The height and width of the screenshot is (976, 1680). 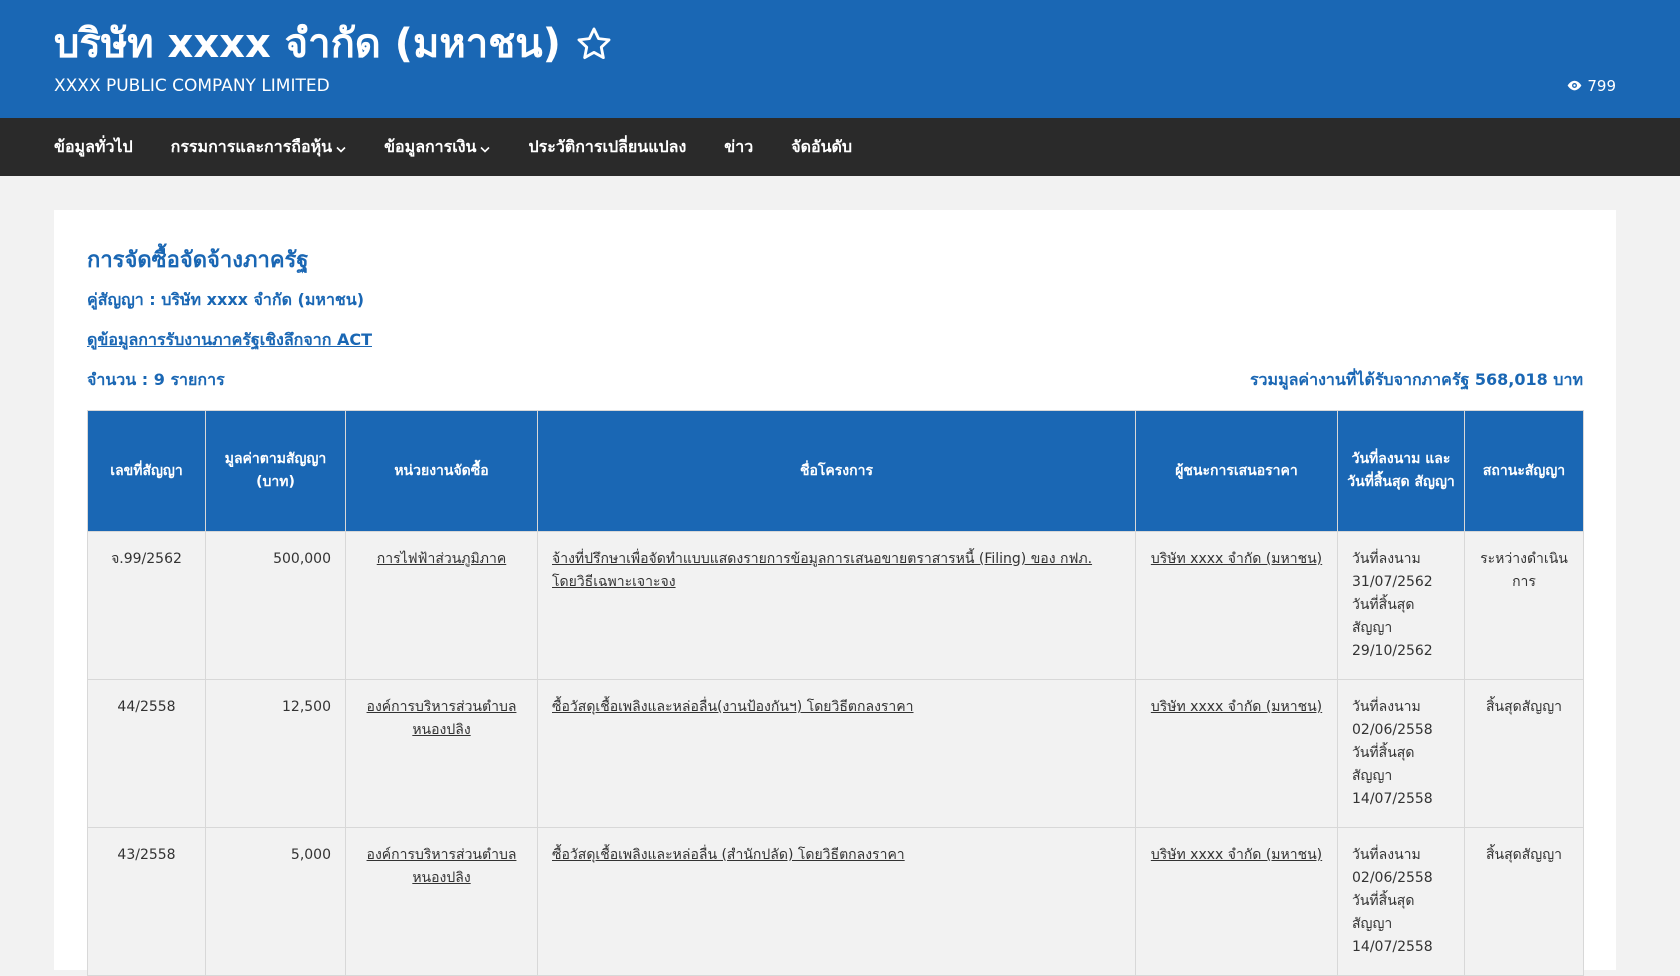 I want to click on nav-label: กรรมการและการถือหุ้น, so click(x=251, y=146).